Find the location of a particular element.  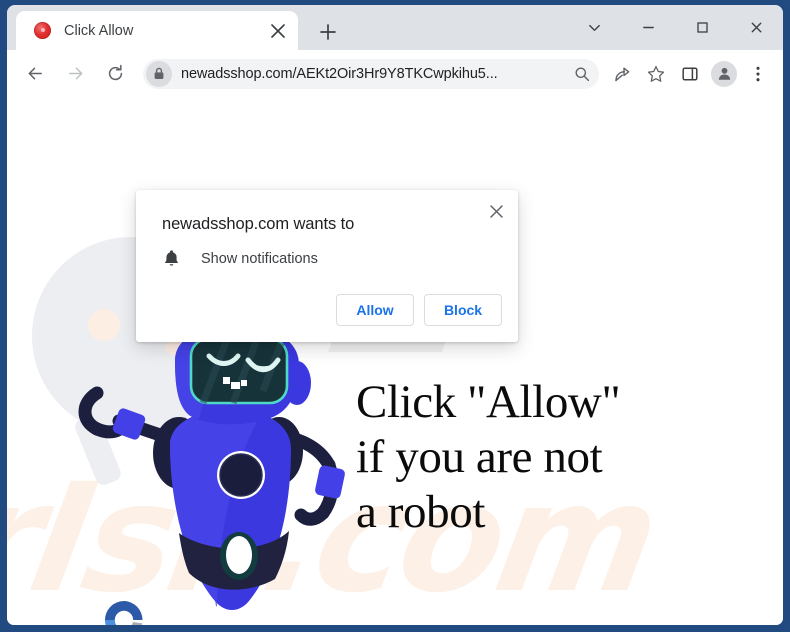

reload-button is located at coordinates (115, 74).